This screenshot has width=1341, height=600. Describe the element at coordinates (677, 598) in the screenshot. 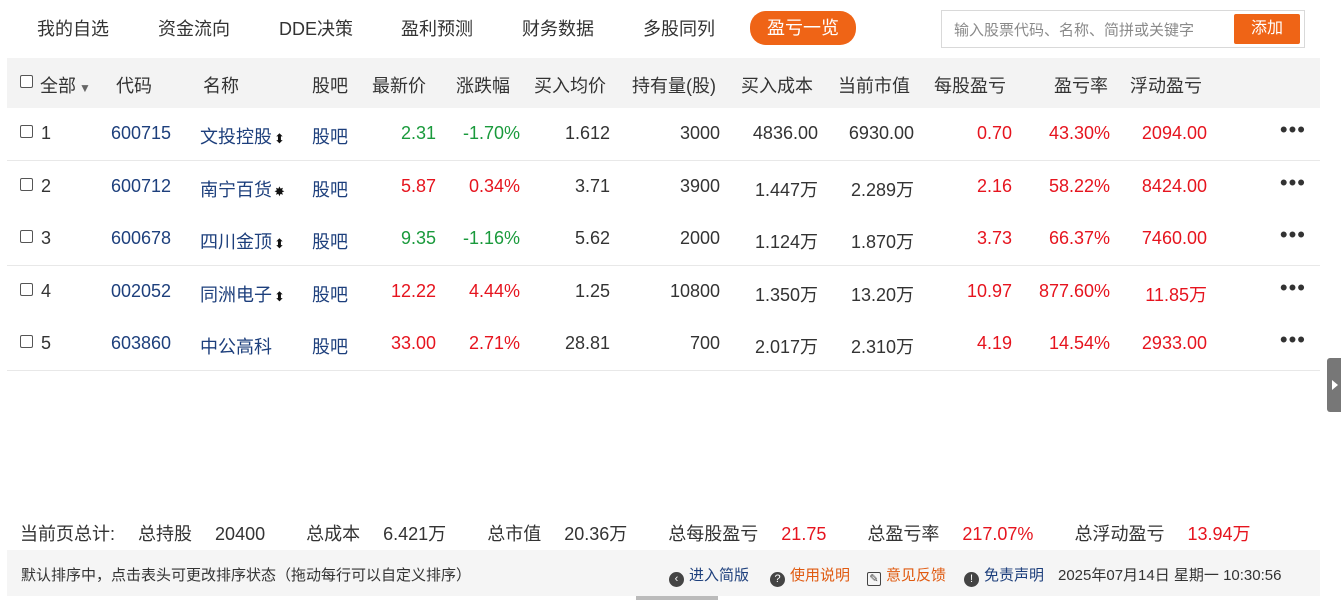

I see `scrollbar` at that location.